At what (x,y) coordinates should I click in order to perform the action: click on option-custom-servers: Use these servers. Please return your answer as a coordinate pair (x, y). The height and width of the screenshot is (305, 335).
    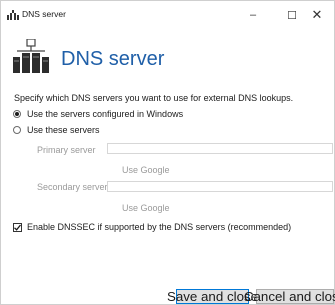
    Looking at the image, I should click on (56, 130).